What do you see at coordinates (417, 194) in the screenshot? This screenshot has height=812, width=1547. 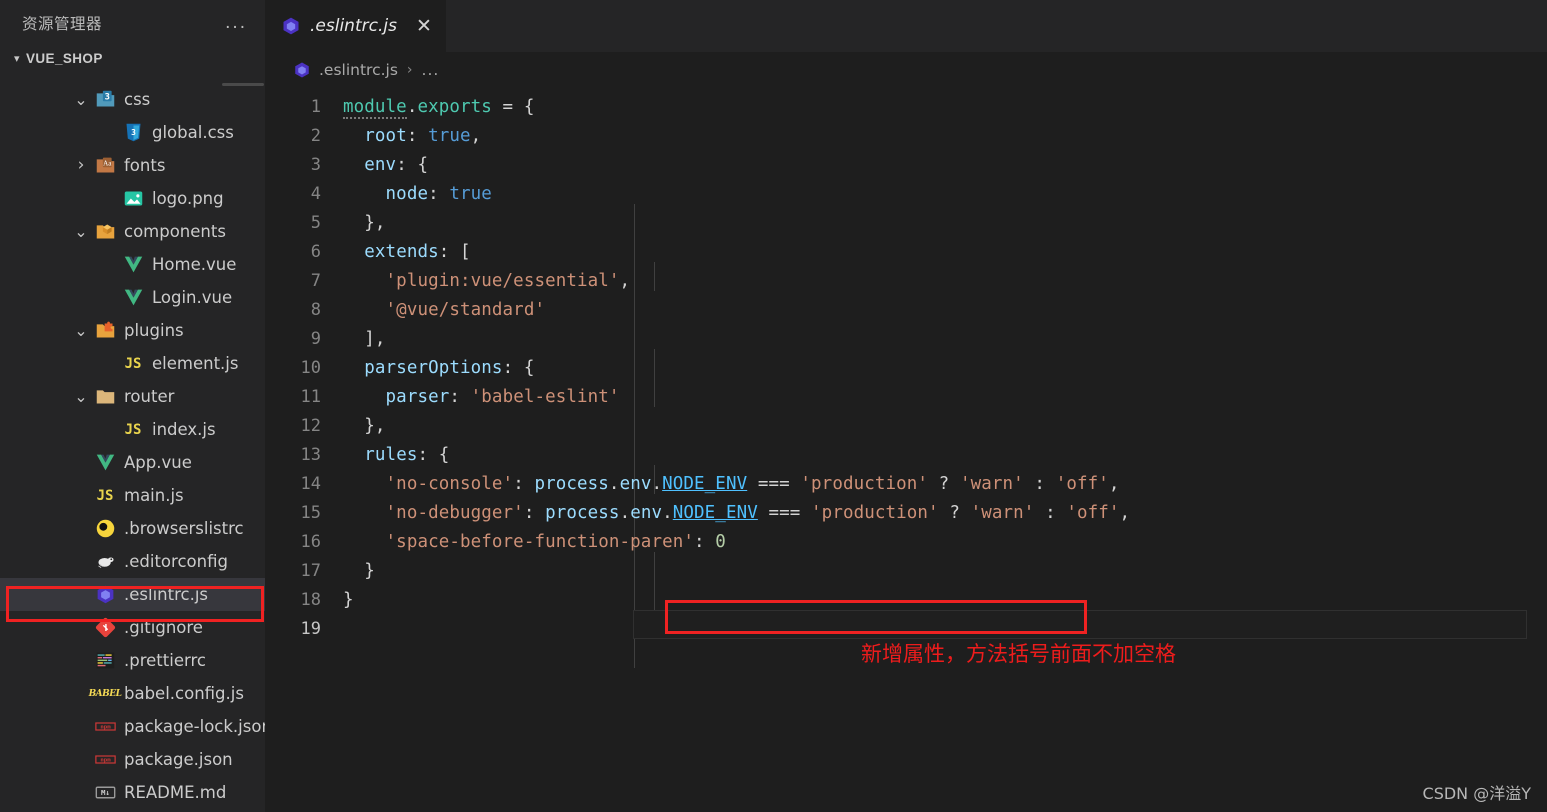 I see `code-line: node: true` at bounding box center [417, 194].